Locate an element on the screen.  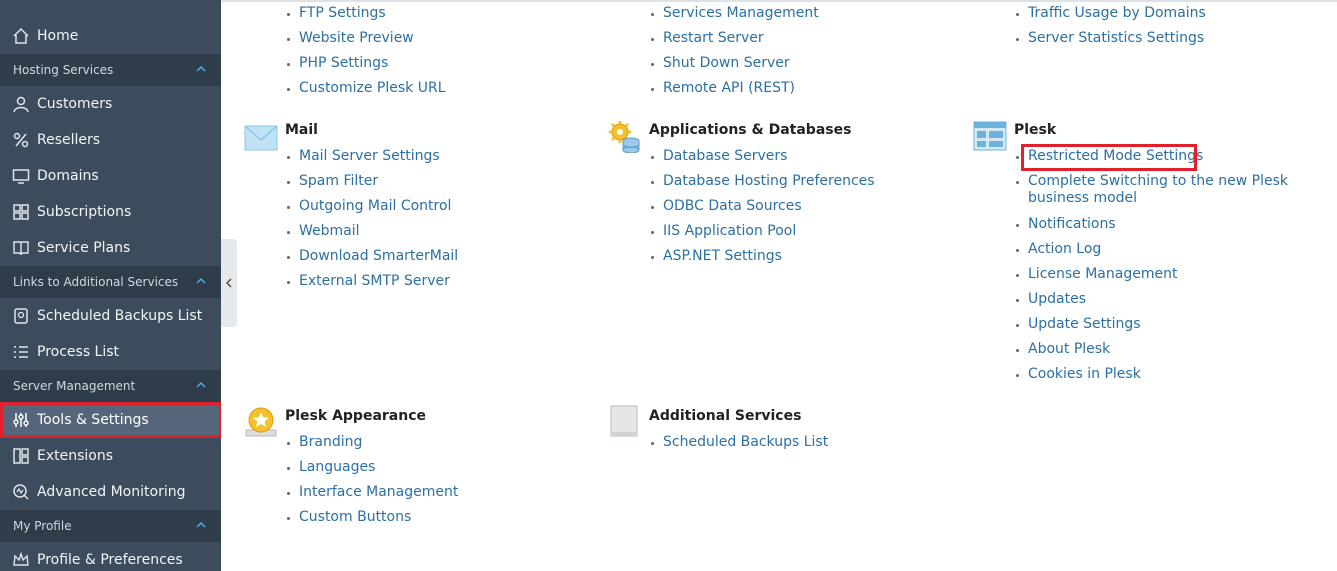
nav-scheduled-backups: Scheduled Backups List is located at coordinates (110, 316).